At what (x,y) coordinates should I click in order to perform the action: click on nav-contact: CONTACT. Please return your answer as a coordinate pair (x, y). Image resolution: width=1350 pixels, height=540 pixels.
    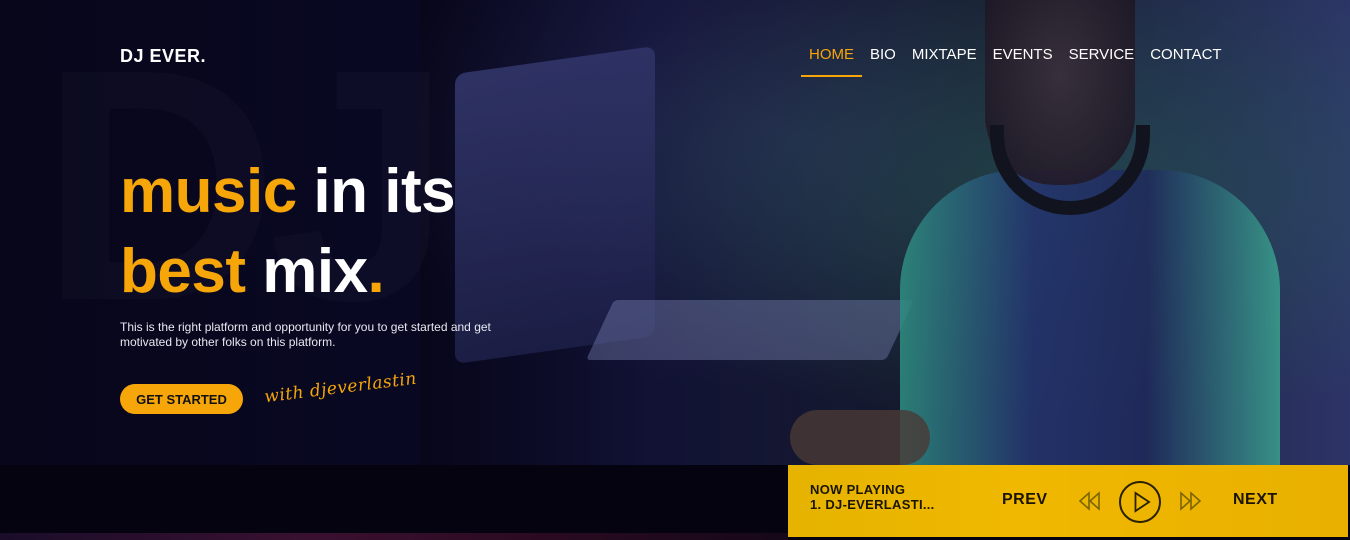
    Looking at the image, I should click on (1185, 61).